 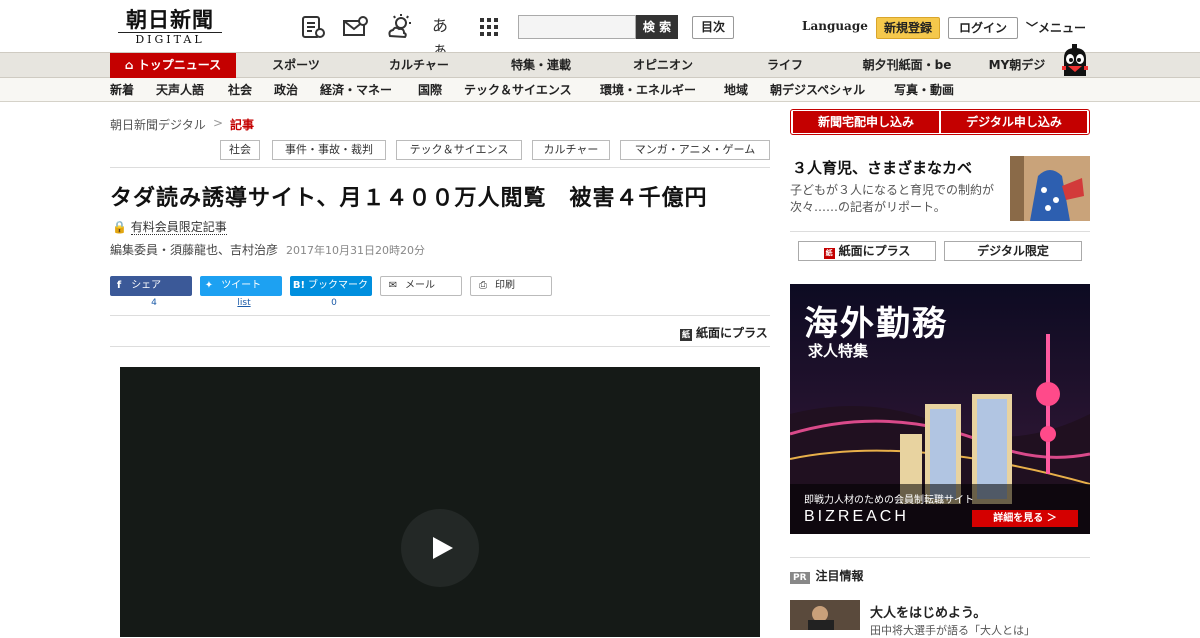 What do you see at coordinates (928, 611) in the screenshot?
I see `pr-headline: 大人をはじめよう。` at bounding box center [928, 611].